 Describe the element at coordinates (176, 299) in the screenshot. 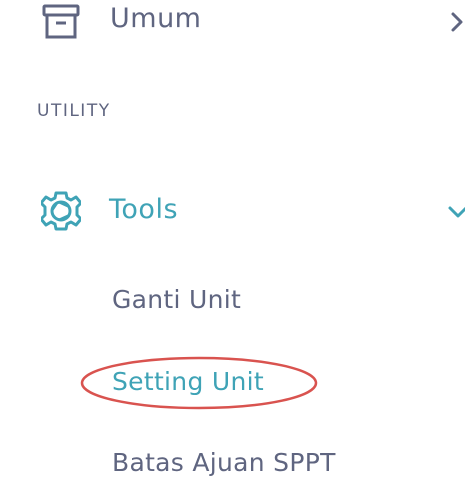

I see `submenu-item-ganti-unit: Ganti Unit` at that location.